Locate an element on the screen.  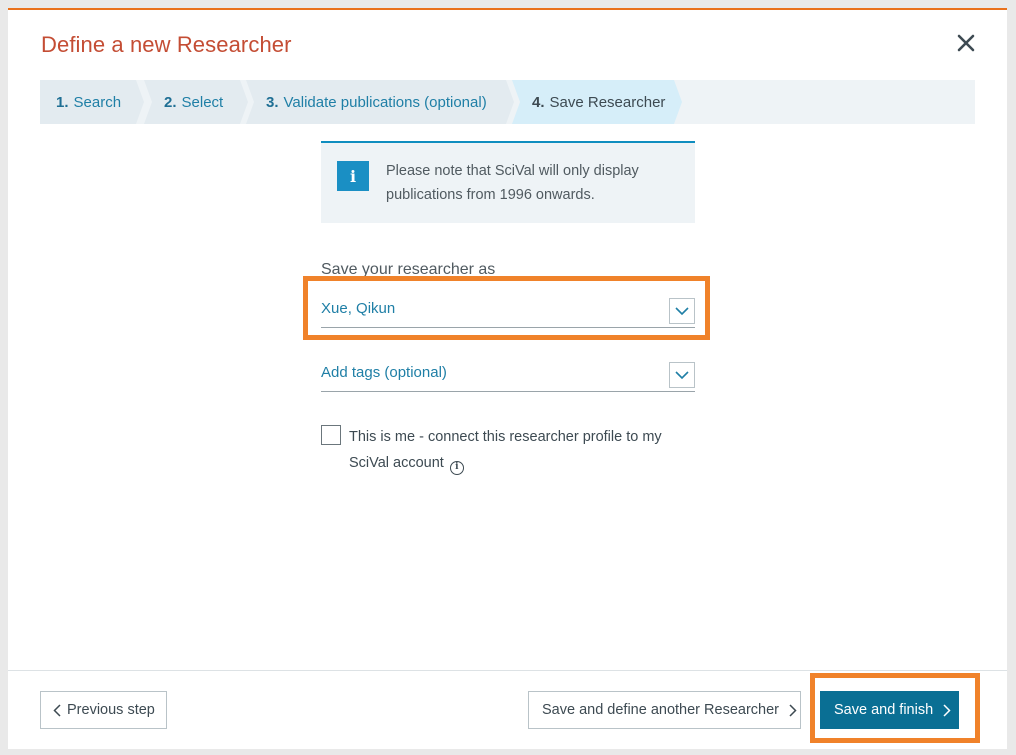
step-search: 1. Search is located at coordinates (92, 102).